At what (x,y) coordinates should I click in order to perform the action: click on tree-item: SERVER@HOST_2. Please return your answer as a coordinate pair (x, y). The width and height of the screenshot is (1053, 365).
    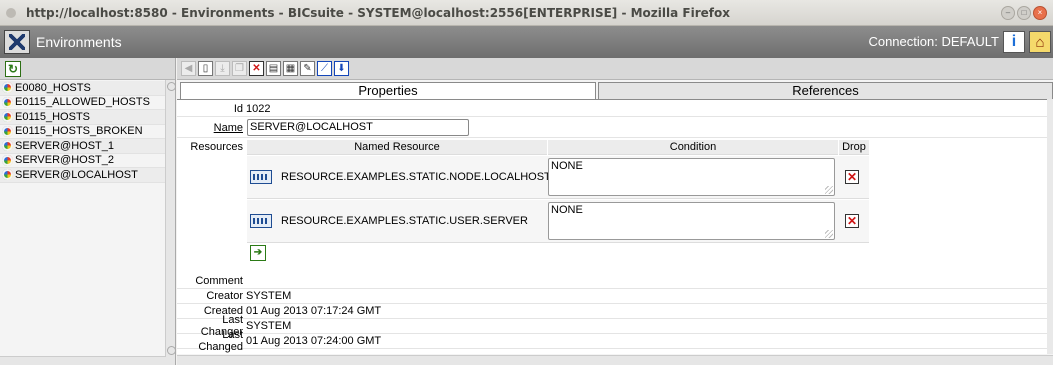
    Looking at the image, I should click on (87, 161).